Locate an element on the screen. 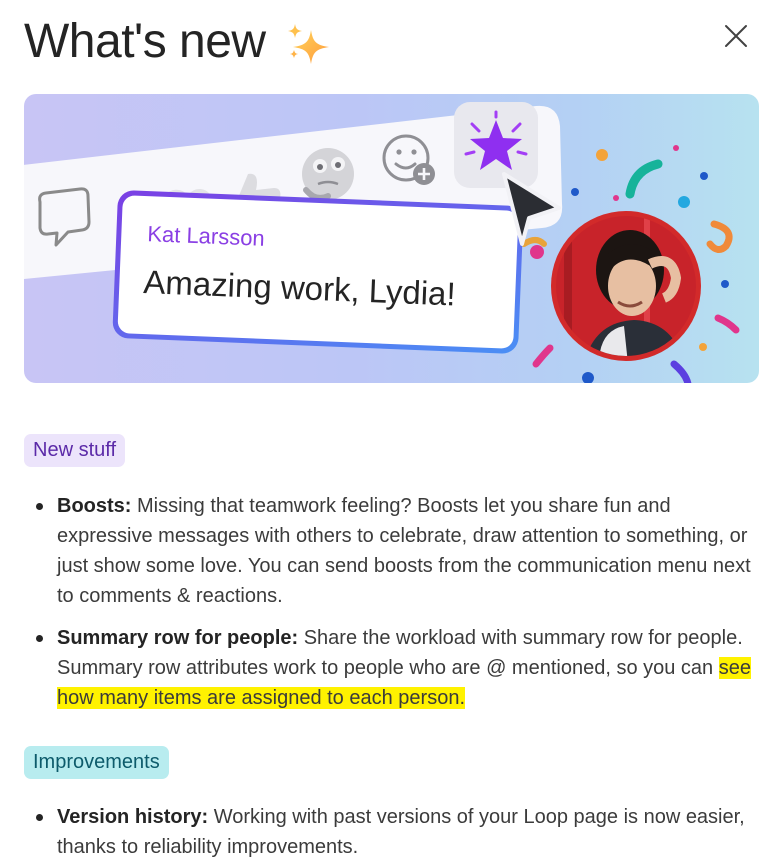  thinking-face-icon is located at coordinates (328, 174).